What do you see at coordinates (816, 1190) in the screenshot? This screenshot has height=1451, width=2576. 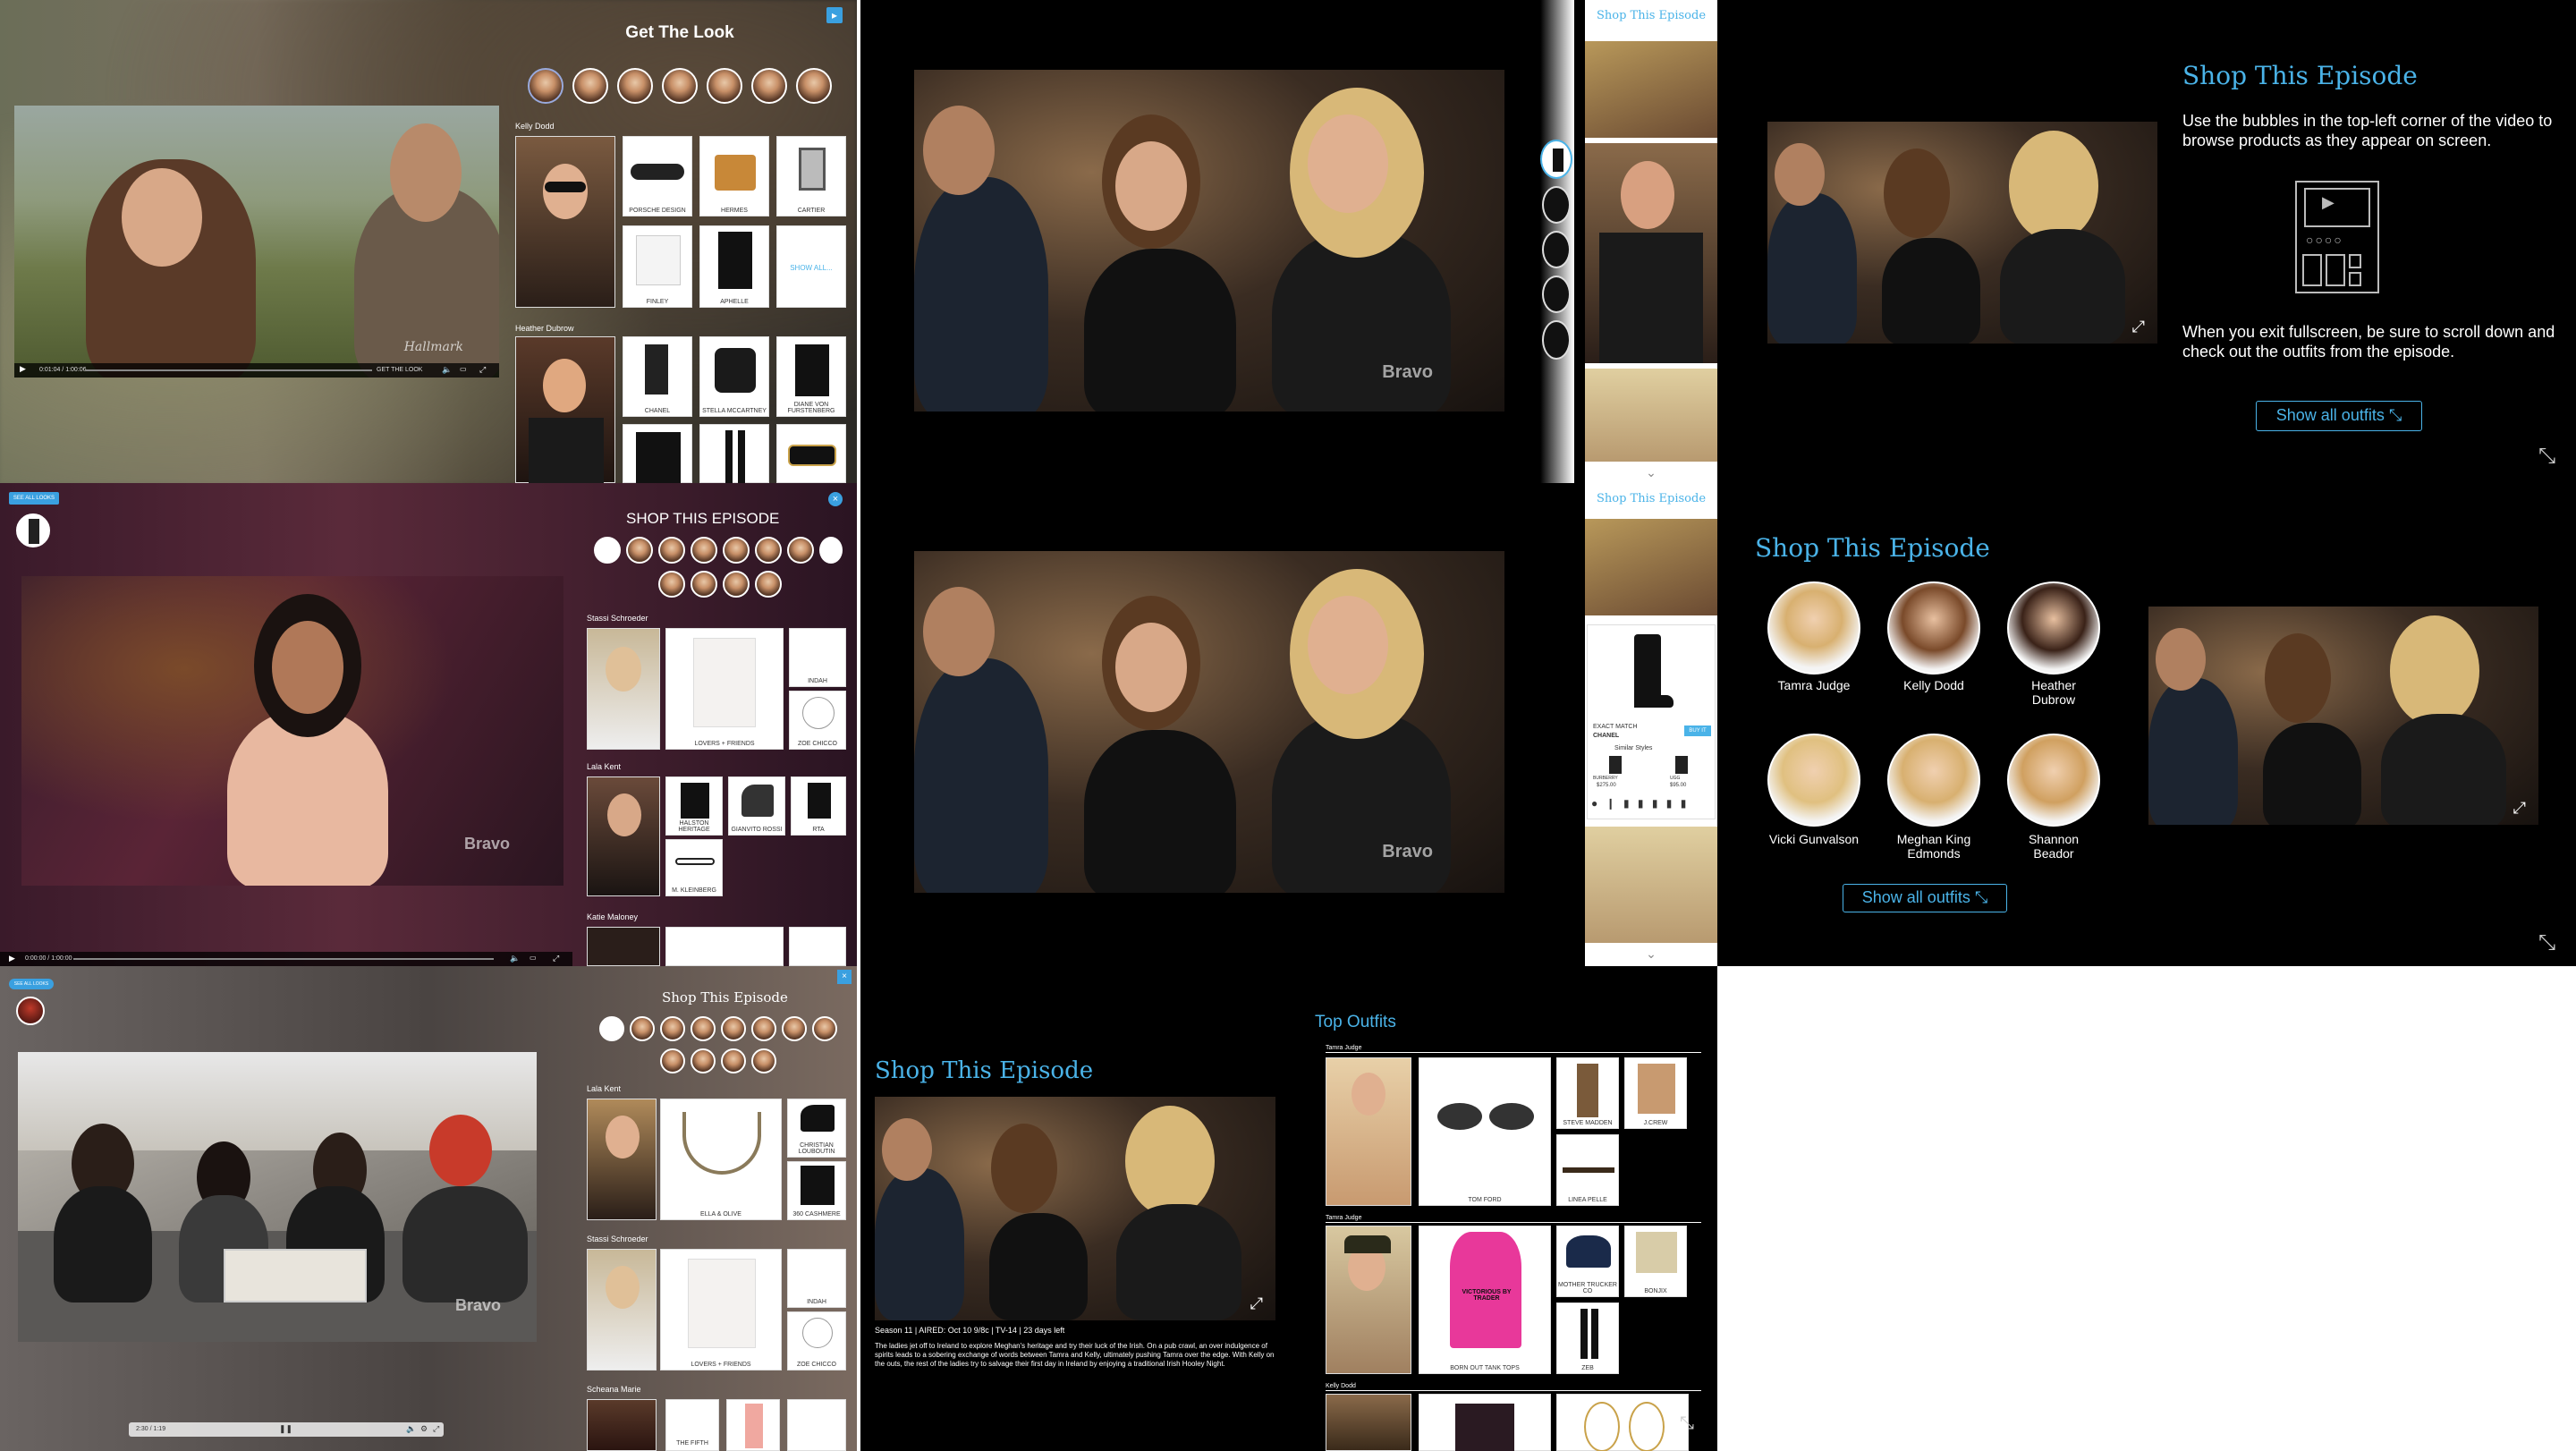 I see `product-tile: 360 CASHMERE` at bounding box center [816, 1190].